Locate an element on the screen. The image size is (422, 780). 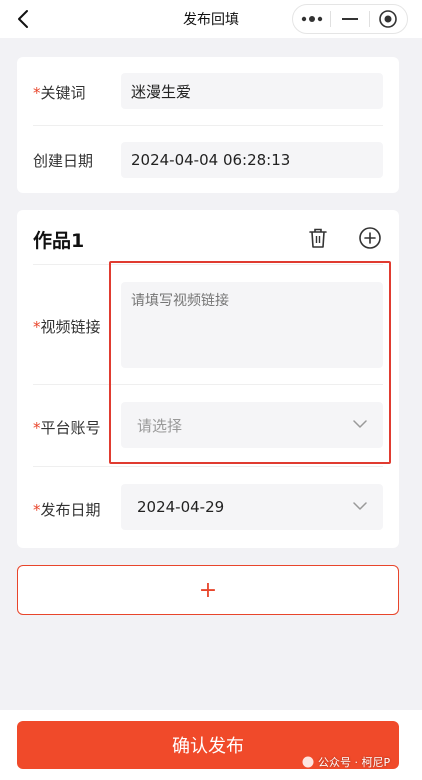
watermark: 公众号 · 柯尼P is located at coordinates (346, 762).